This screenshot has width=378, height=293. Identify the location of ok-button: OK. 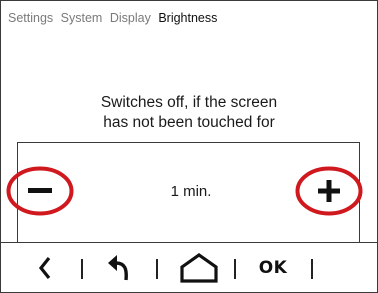
(273, 267).